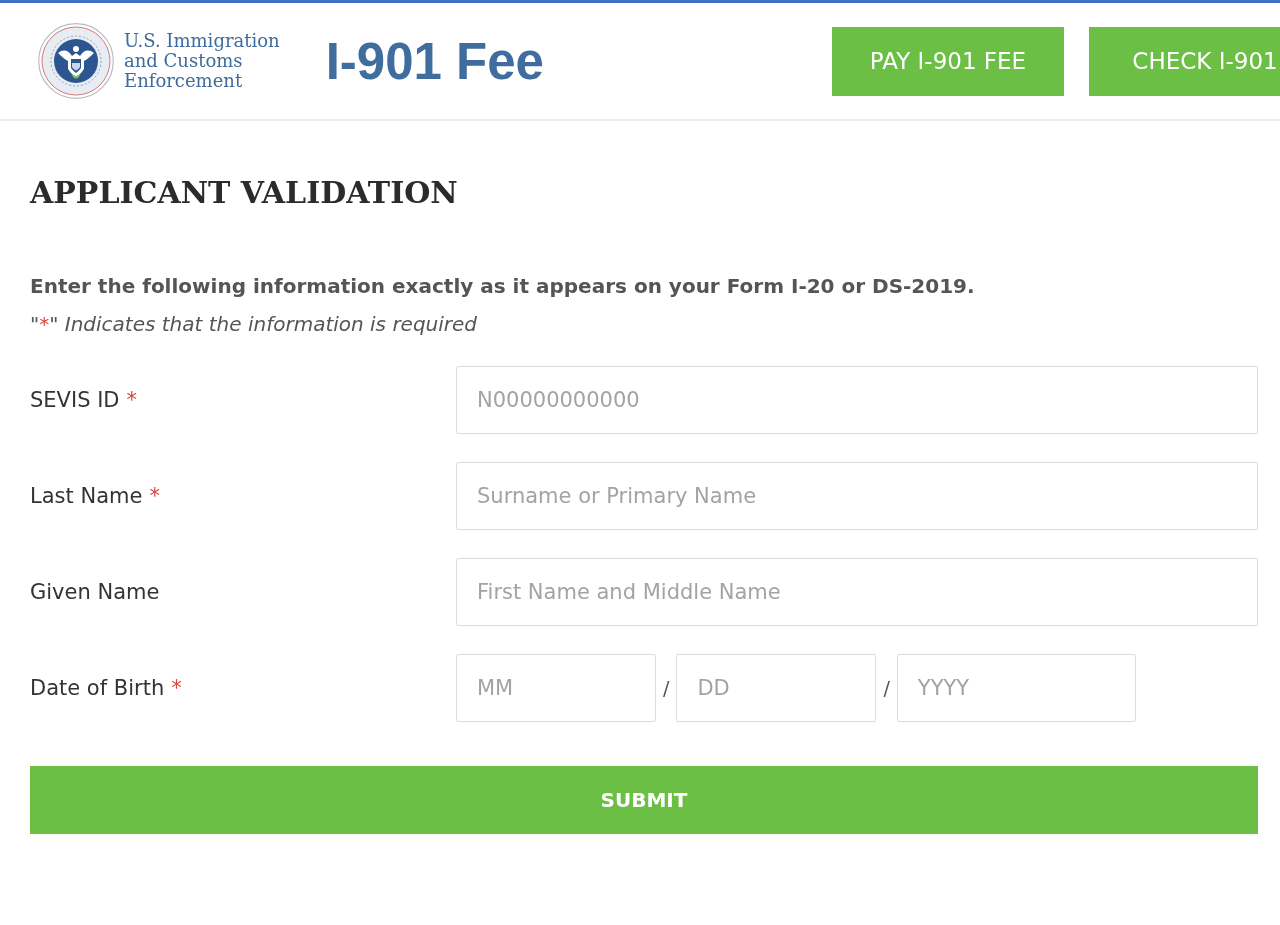  Describe the element at coordinates (202, 61) in the screenshot. I see `agency-name: U.S. Immigration and Customs Enforcement` at that location.